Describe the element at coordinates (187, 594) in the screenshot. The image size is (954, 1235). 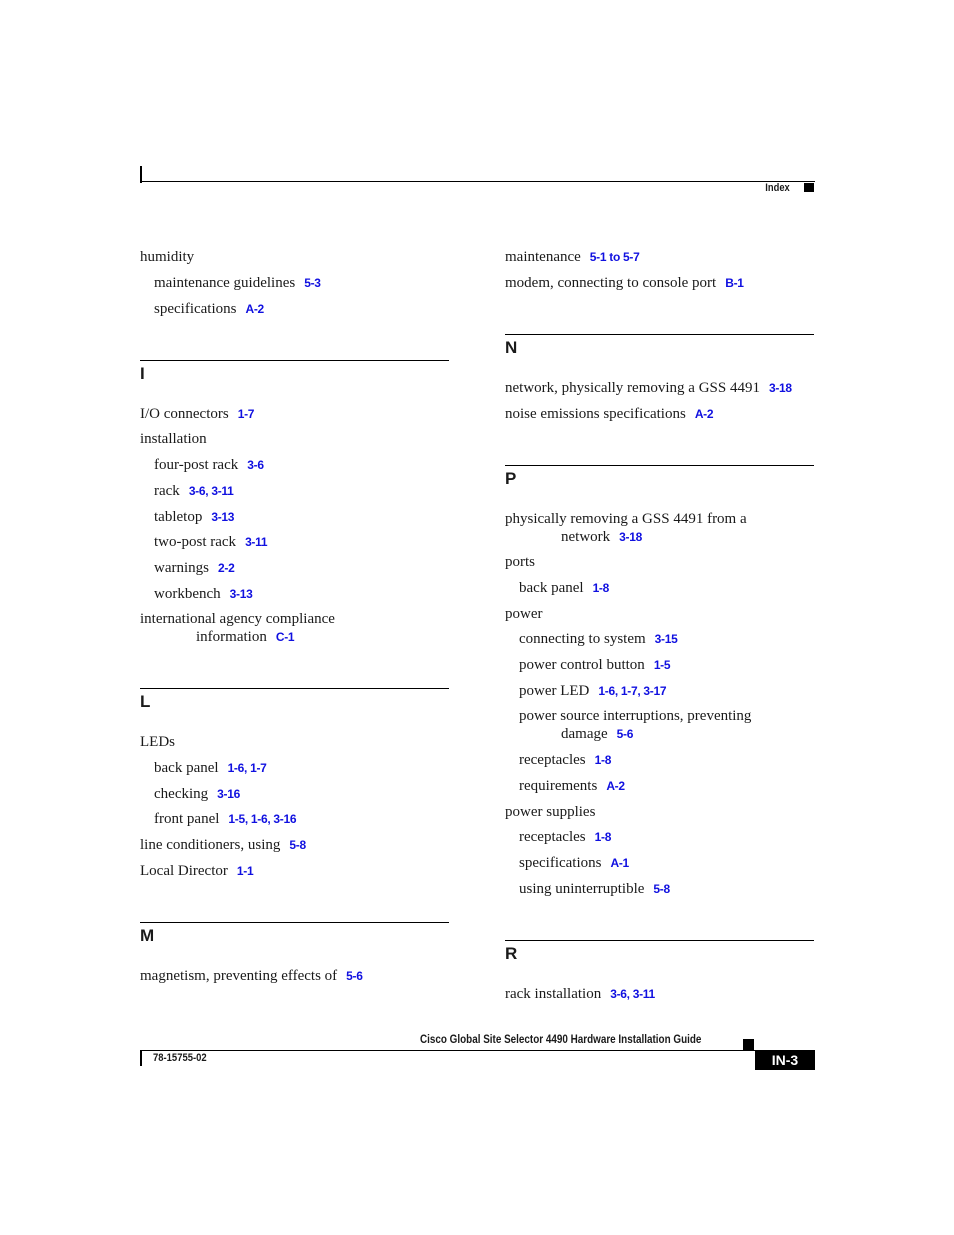
I see `entry-term: workbench` at that location.